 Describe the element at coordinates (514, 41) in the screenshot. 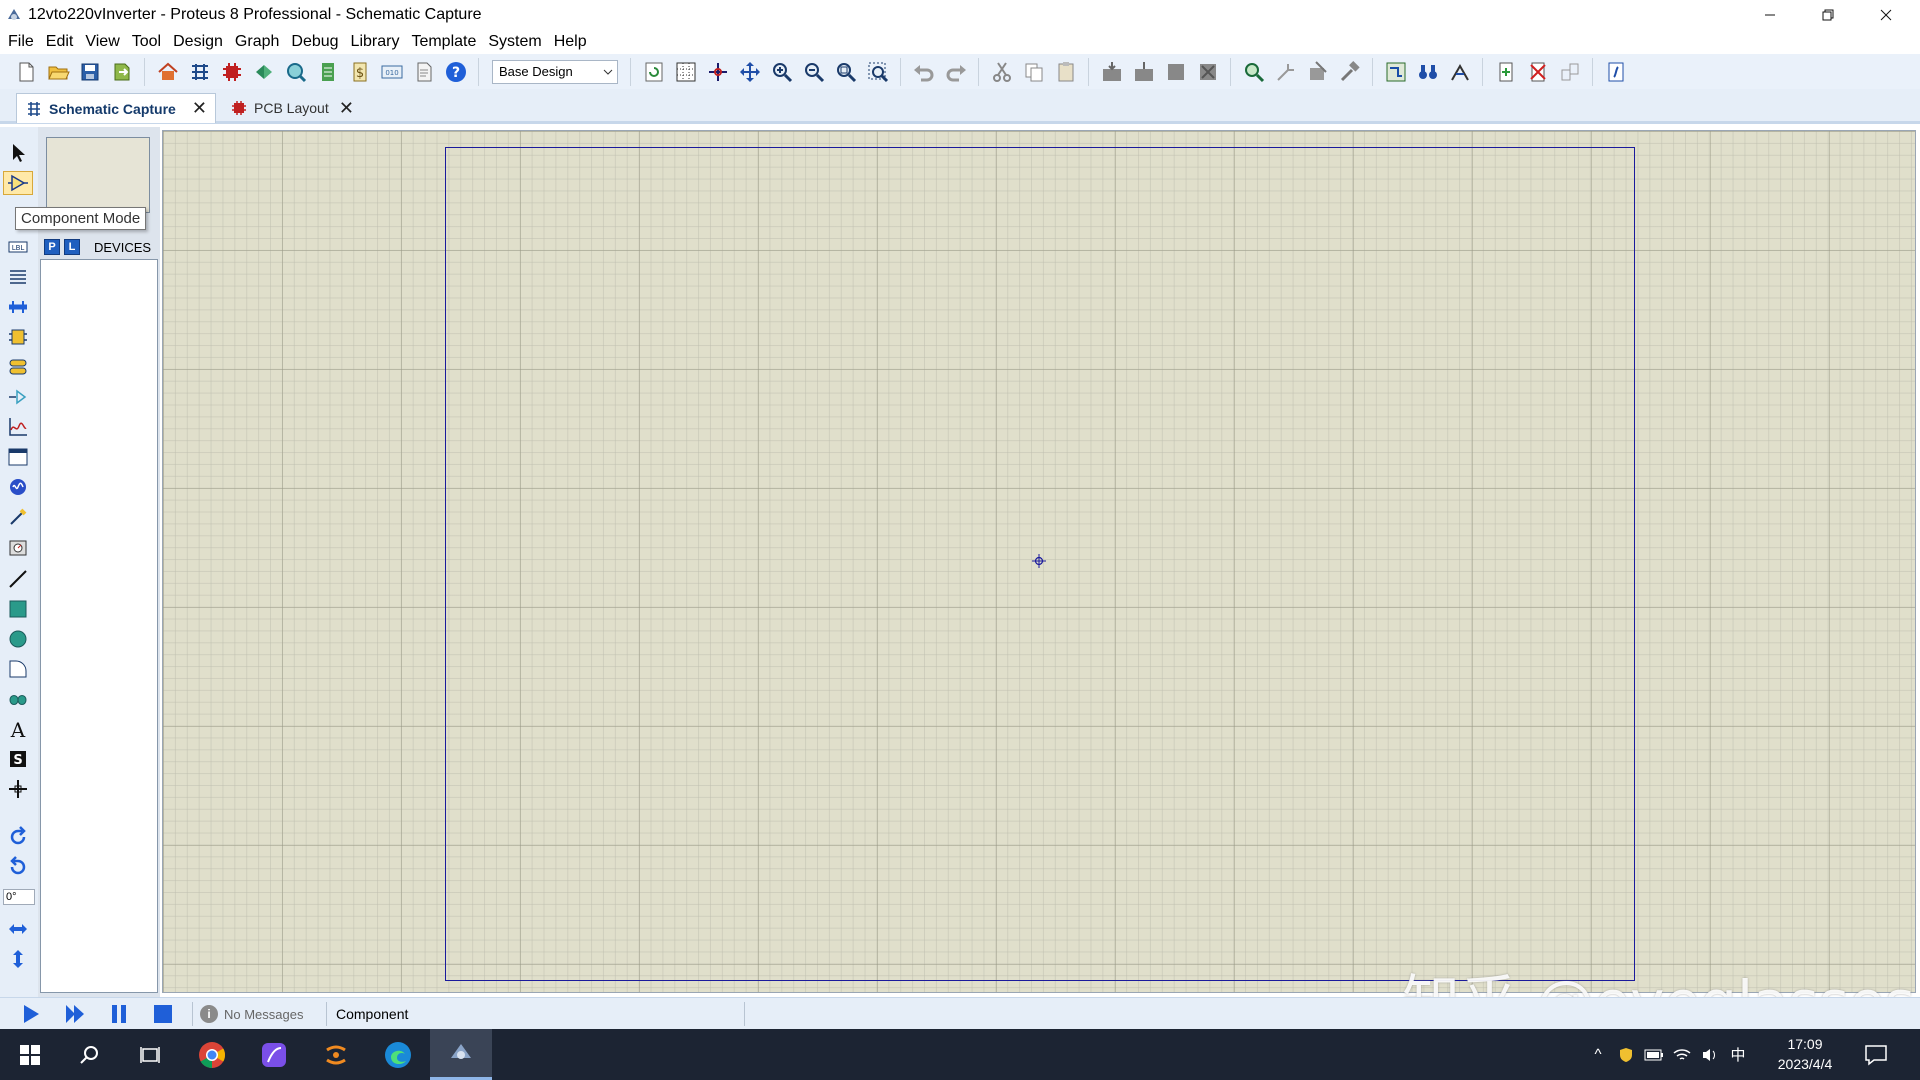

I see `menu-system: System` at that location.